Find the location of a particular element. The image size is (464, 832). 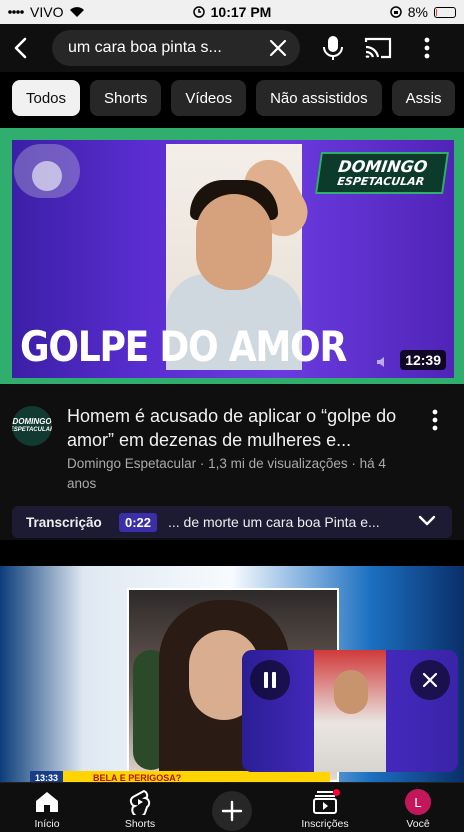

notification-dot is located at coordinates (336, 792).